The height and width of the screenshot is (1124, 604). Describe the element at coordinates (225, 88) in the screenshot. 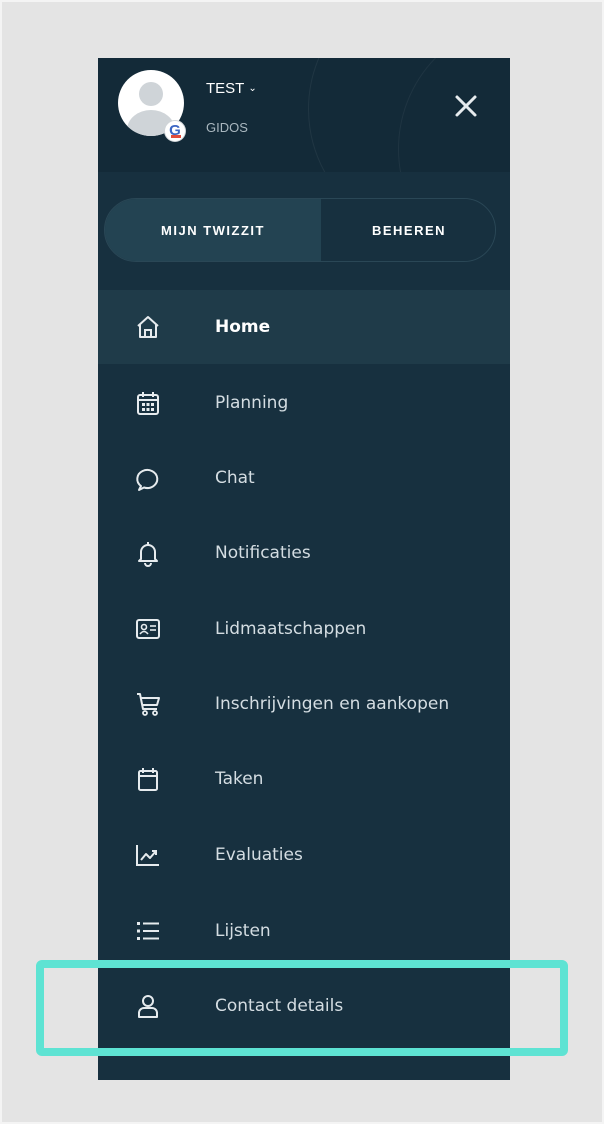

I see `user-name: TEST` at that location.